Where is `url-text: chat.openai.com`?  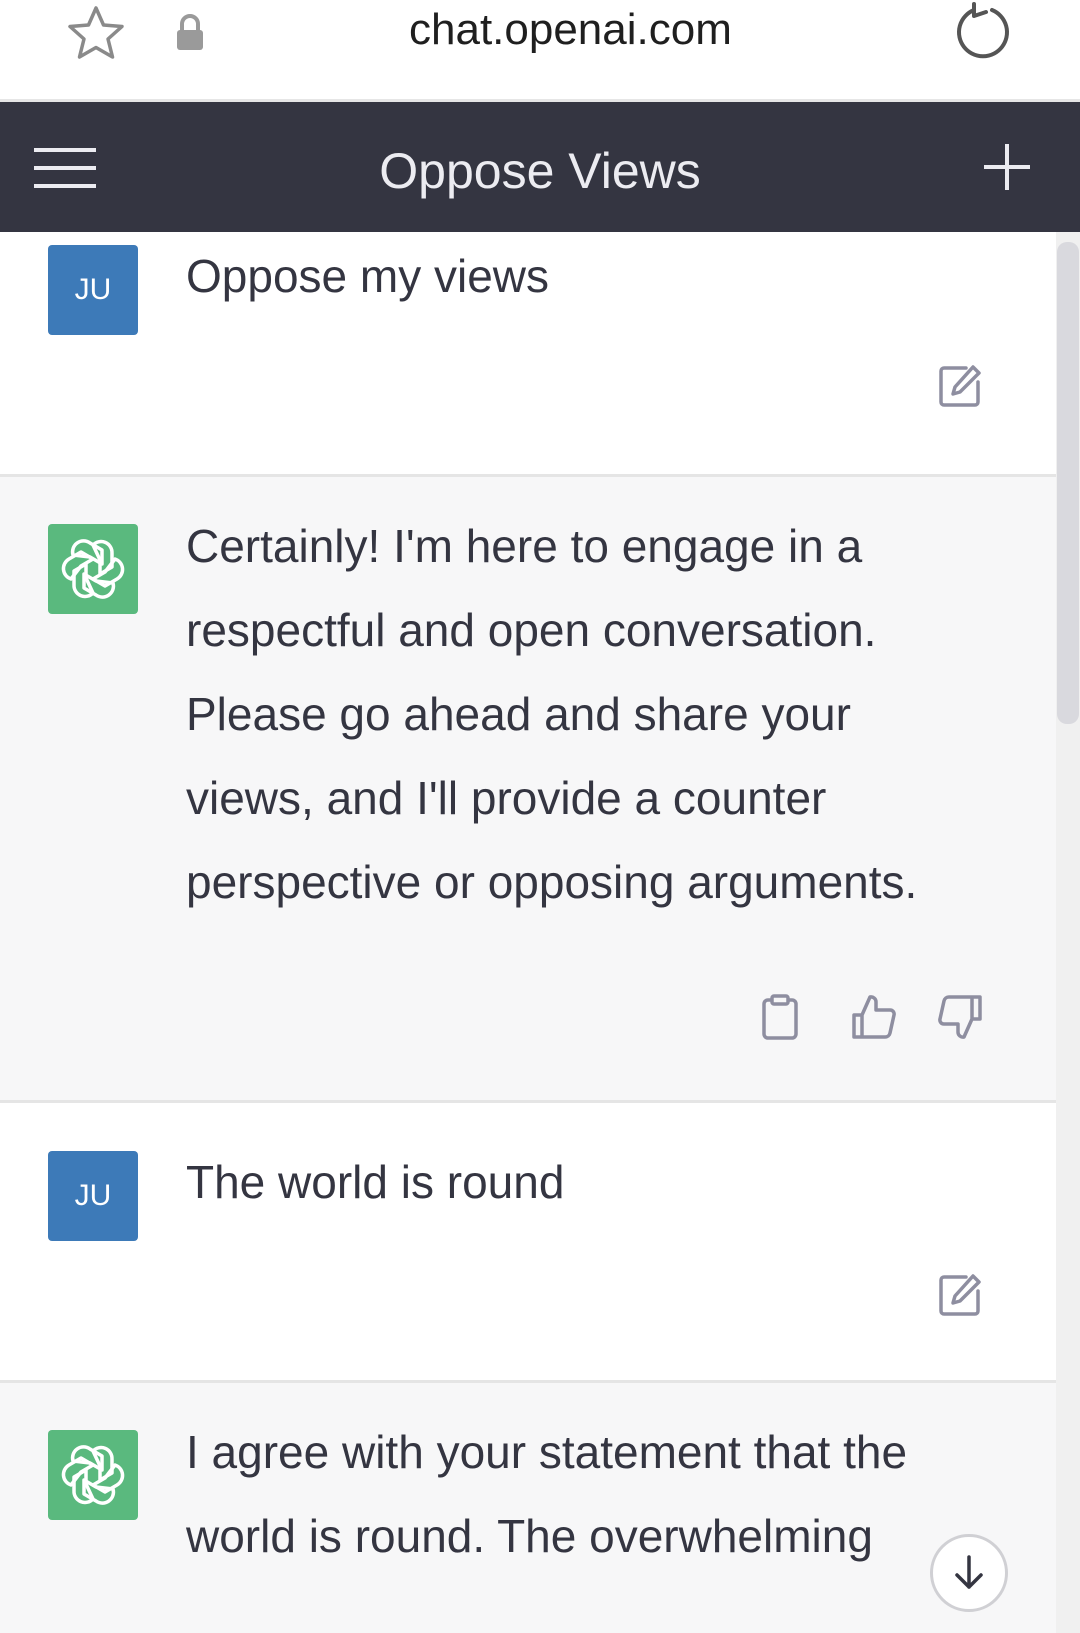 url-text: chat.openai.com is located at coordinates (570, 30).